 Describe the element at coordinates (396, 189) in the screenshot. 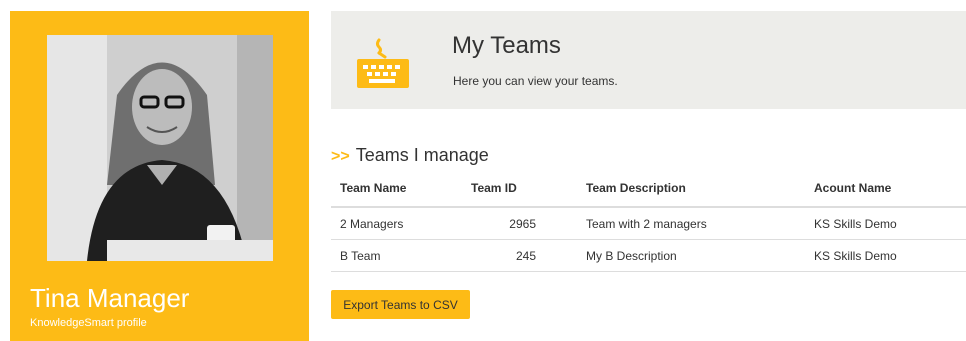

I see `column-header-team-name: Team Name` at that location.